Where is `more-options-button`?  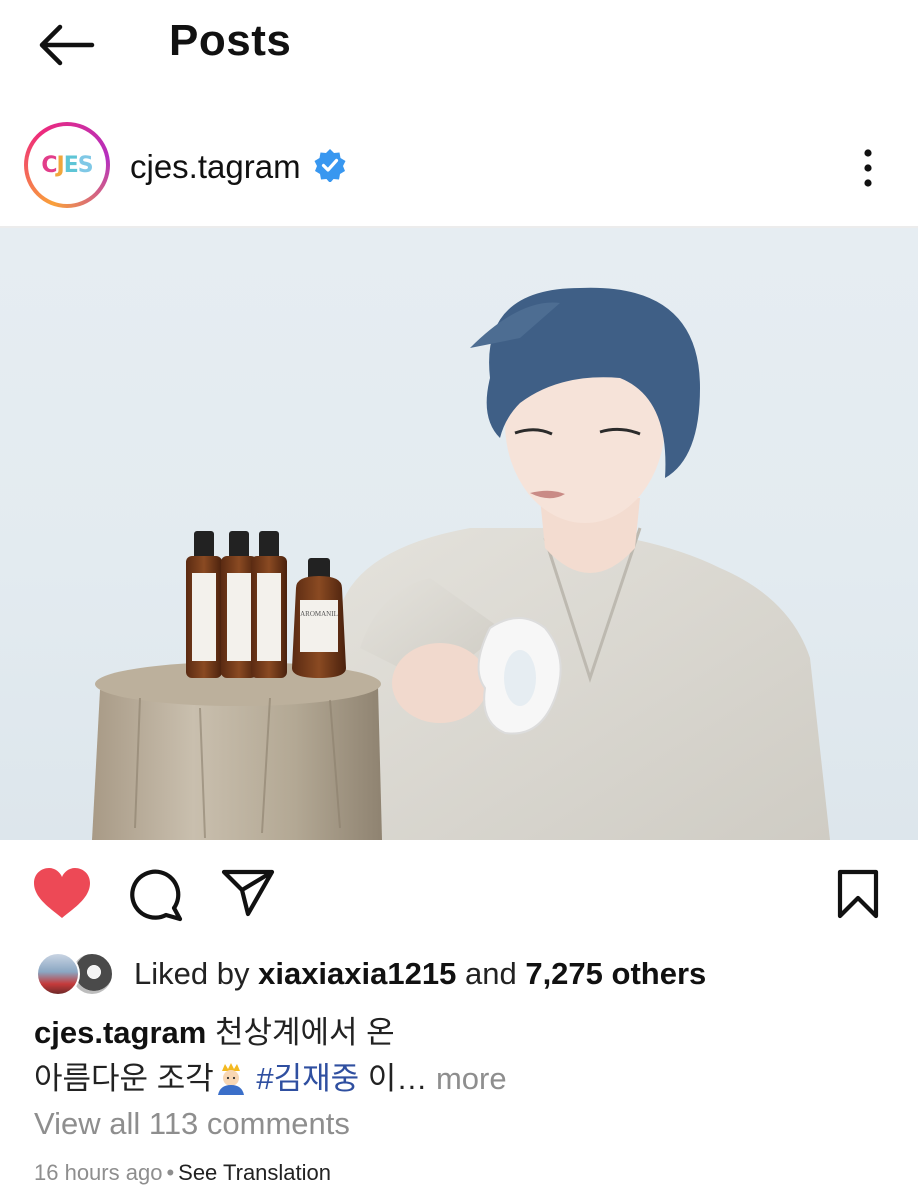
more-options-button is located at coordinates (868, 168).